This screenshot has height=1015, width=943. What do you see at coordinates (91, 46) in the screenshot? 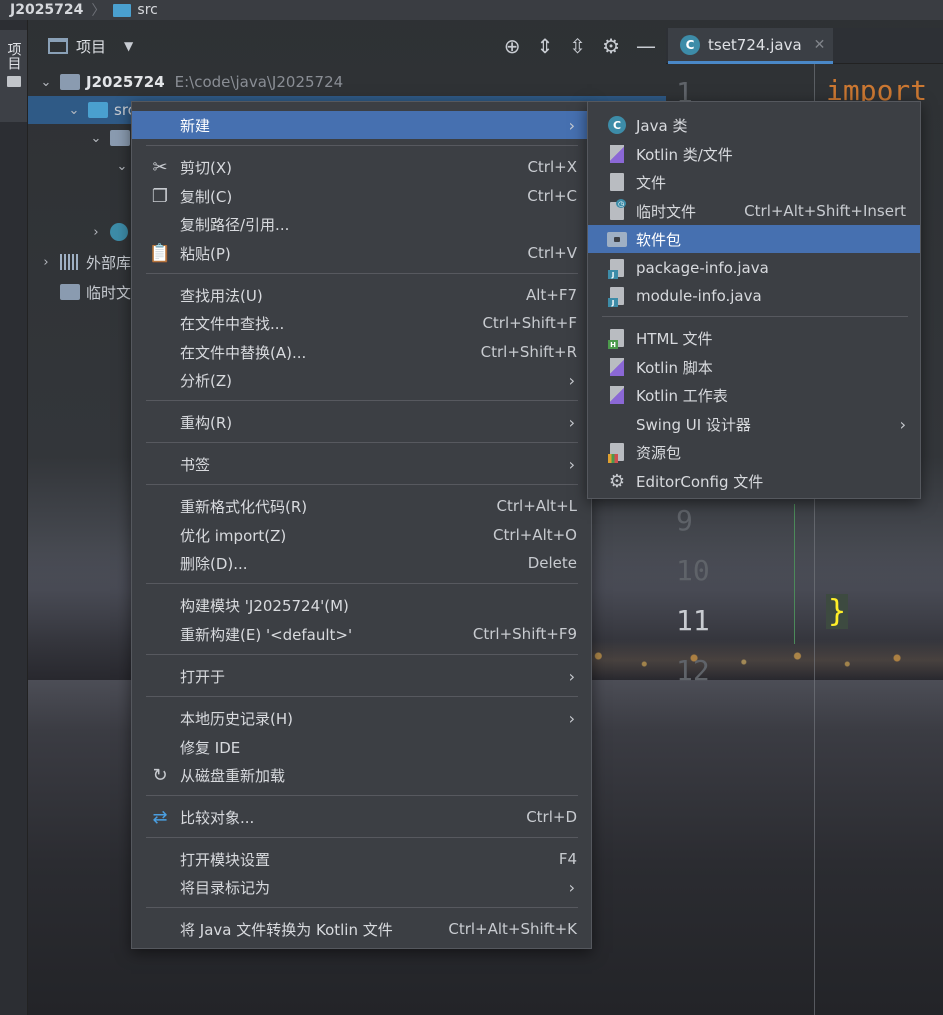
I see `project-panel-title: 项目` at bounding box center [91, 46].